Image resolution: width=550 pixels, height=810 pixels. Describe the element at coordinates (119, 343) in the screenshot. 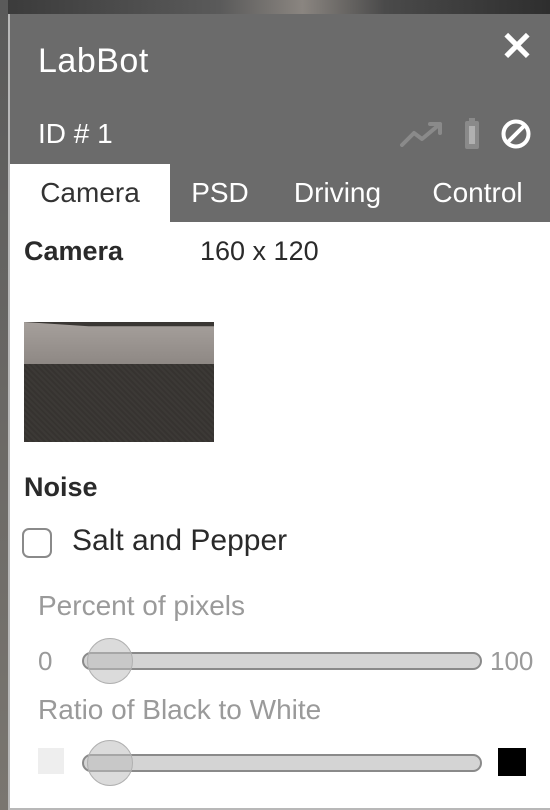

I see `camera-preview-wall` at that location.